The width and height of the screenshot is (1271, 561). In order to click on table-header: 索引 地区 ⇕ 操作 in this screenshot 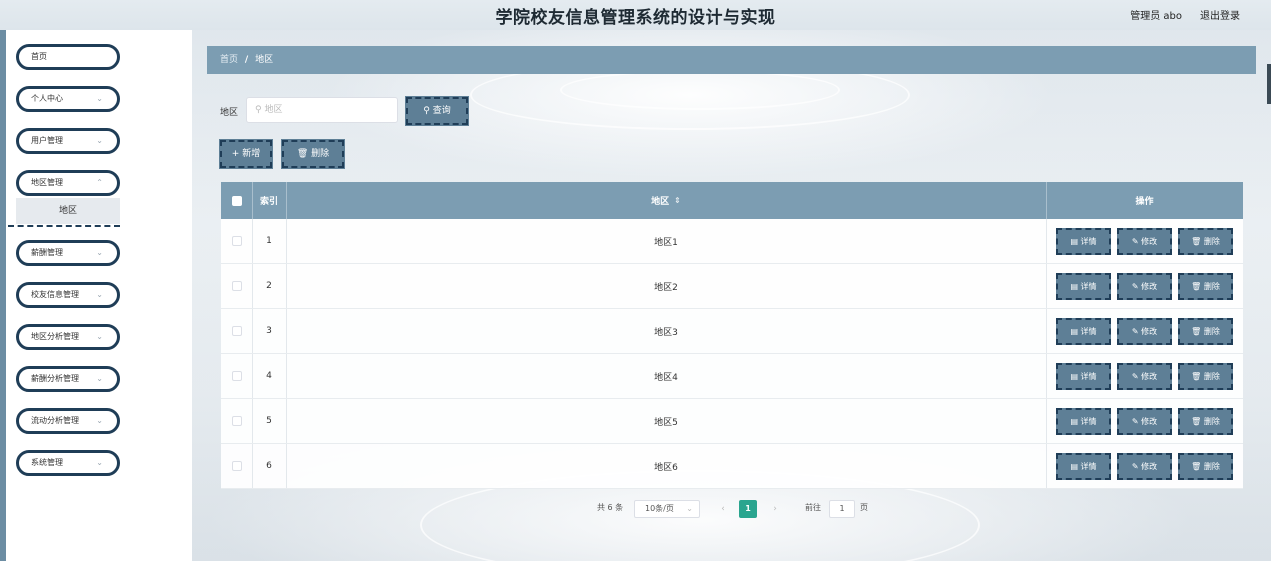, I will do `click(732, 200)`.